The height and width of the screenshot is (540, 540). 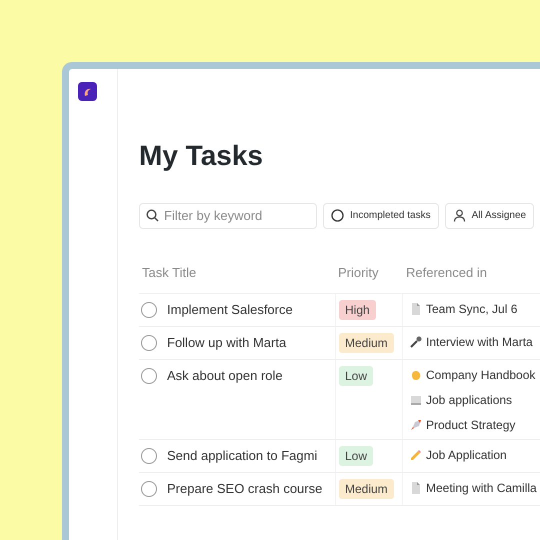 I want to click on pencil-icon, so click(x=416, y=455).